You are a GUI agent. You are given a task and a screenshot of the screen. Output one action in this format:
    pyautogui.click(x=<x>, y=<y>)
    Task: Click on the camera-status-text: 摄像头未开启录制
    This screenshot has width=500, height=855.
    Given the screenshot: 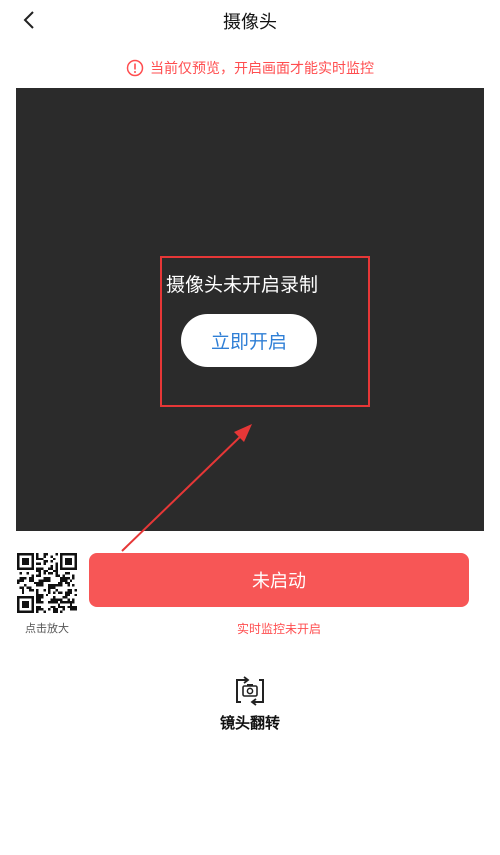 What is the action you would take?
    pyautogui.click(x=242, y=285)
    